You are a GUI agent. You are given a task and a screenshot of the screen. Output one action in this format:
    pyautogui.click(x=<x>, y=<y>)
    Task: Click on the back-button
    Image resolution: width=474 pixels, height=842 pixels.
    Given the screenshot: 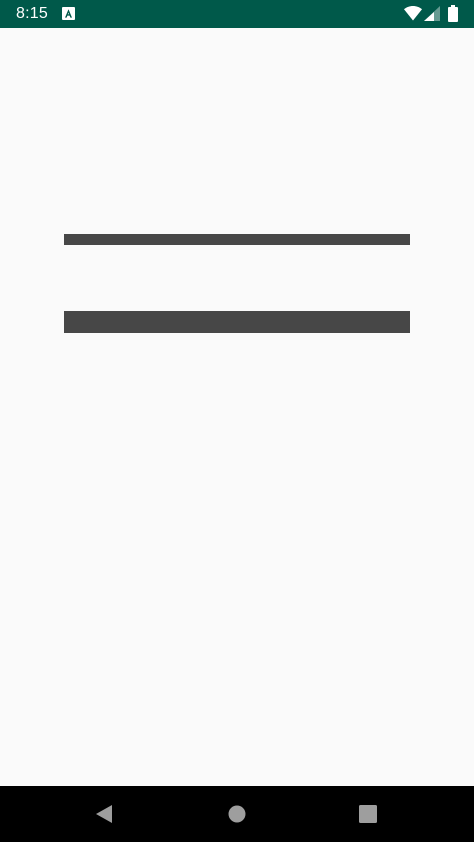 What is the action you would take?
    pyautogui.click(x=105, y=814)
    